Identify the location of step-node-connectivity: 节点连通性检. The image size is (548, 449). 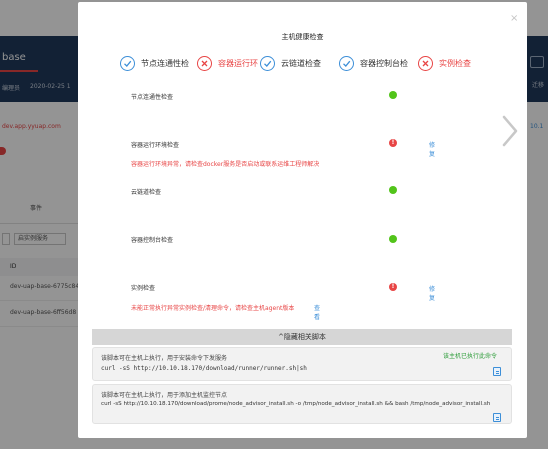
(154, 63).